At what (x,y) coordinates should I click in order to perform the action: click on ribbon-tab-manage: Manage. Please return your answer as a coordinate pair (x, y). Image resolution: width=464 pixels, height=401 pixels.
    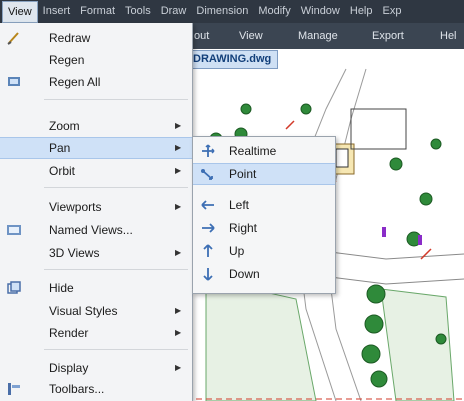
    Looking at the image, I should click on (318, 36).